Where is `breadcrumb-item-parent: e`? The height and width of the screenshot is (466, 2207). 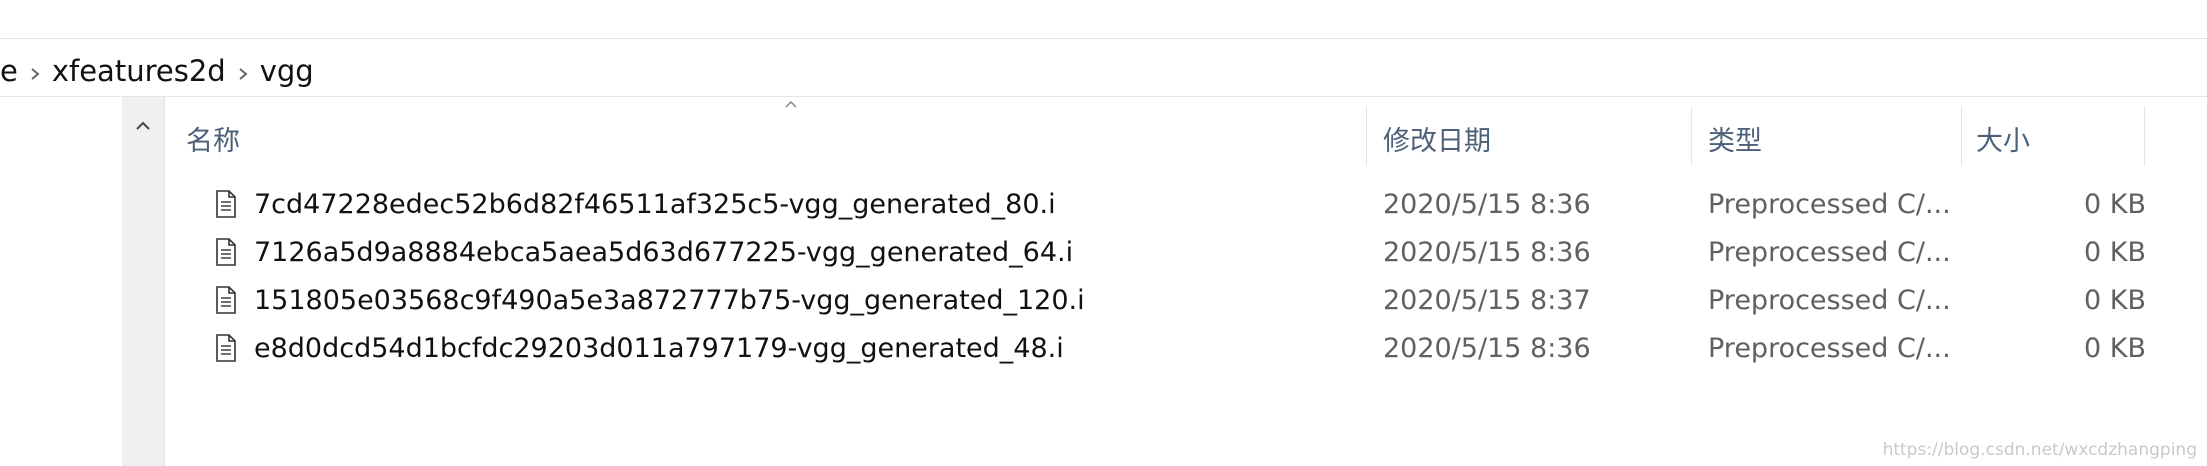 breadcrumb-item-parent: e is located at coordinates (9, 71).